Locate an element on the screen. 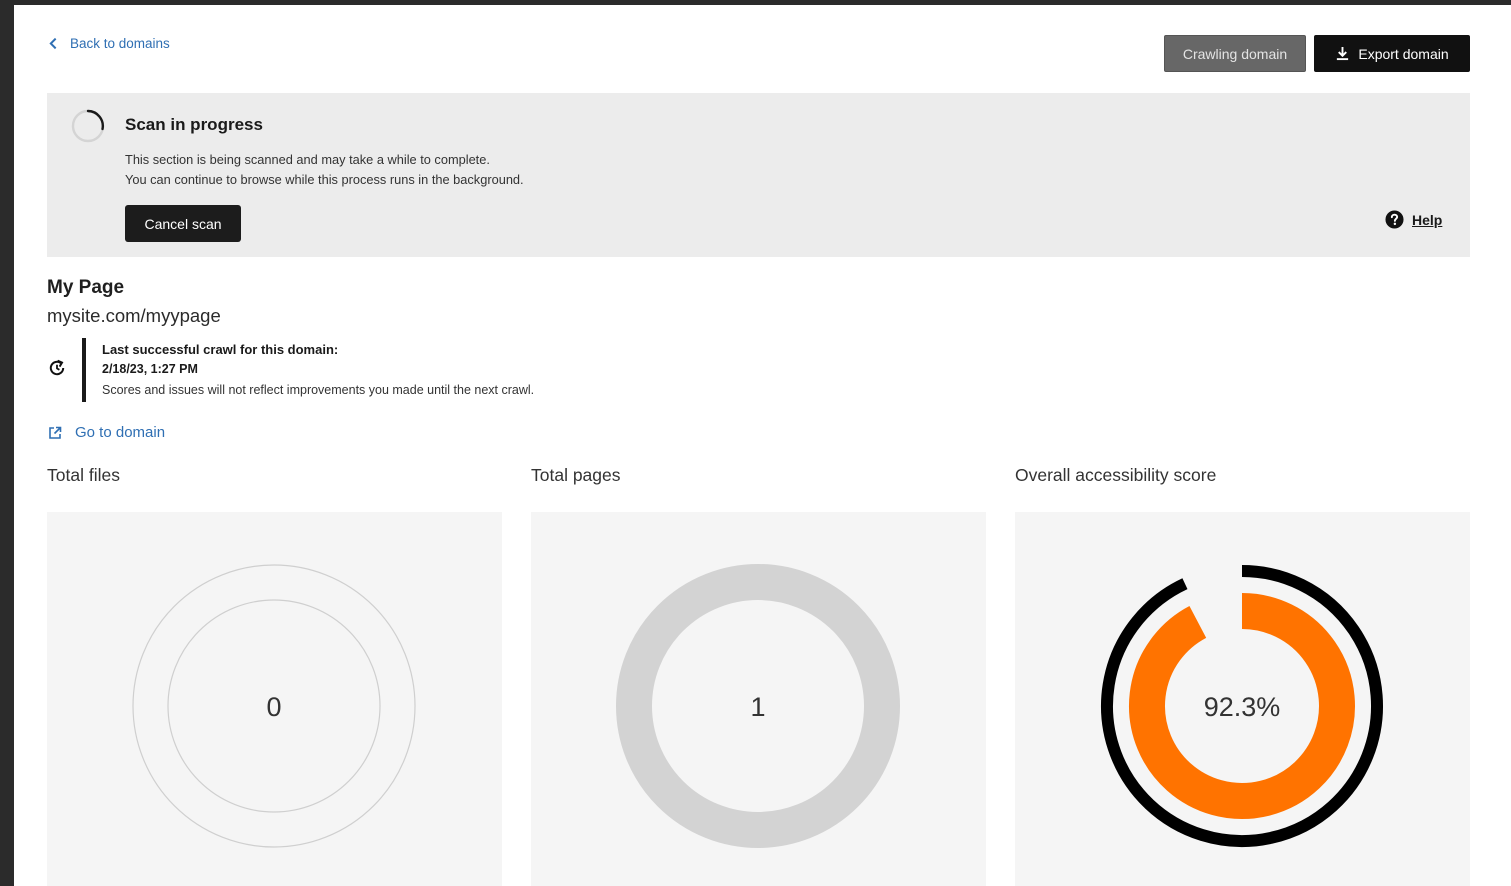 This screenshot has height=886, width=1511. spinner-icon is located at coordinates (88, 126).